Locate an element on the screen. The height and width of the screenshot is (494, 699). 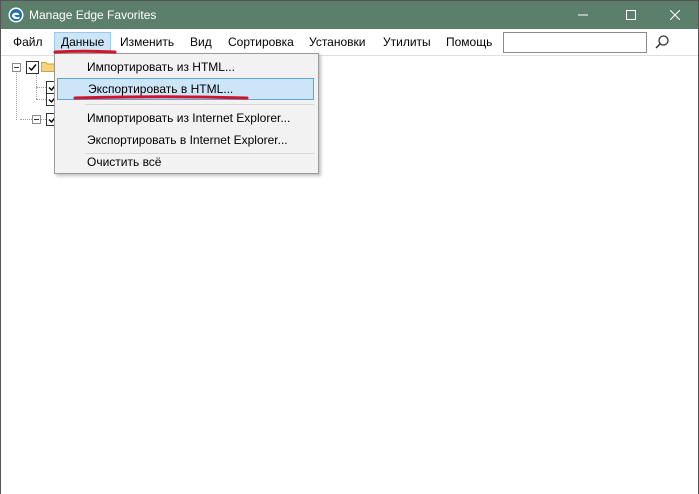
maximize-button is located at coordinates (631, 15).